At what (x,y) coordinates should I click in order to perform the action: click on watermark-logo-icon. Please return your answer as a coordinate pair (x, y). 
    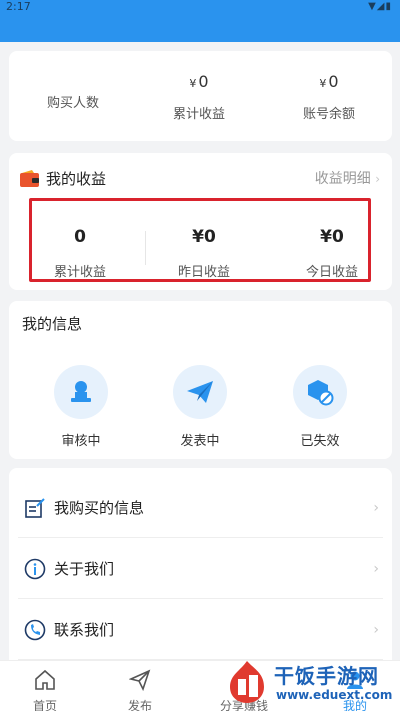
    Looking at the image, I should click on (247, 682).